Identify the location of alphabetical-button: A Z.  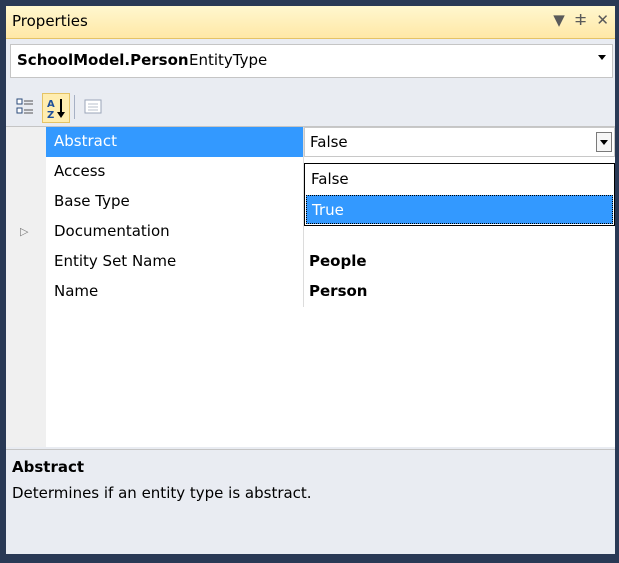
(56, 108).